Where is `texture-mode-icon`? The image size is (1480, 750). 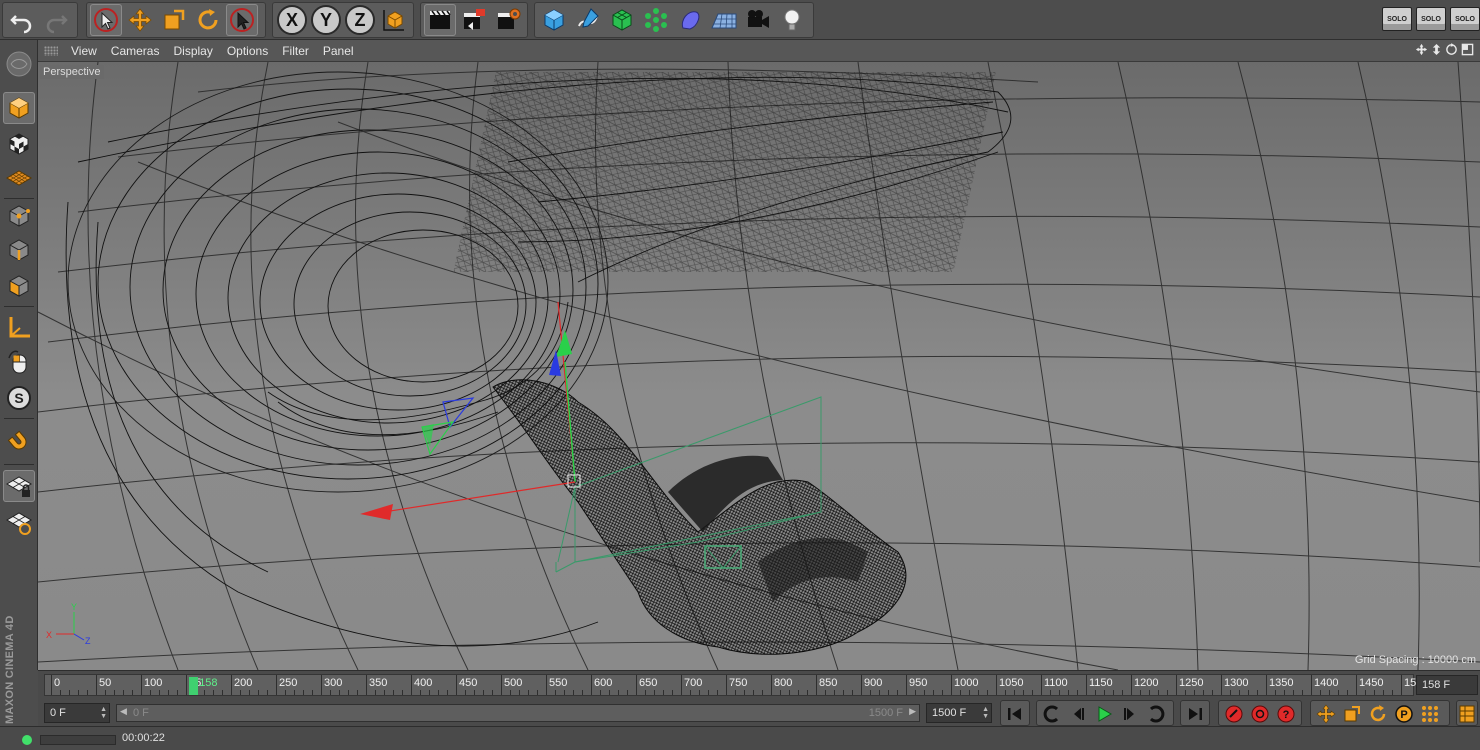 texture-mode-icon is located at coordinates (19, 144).